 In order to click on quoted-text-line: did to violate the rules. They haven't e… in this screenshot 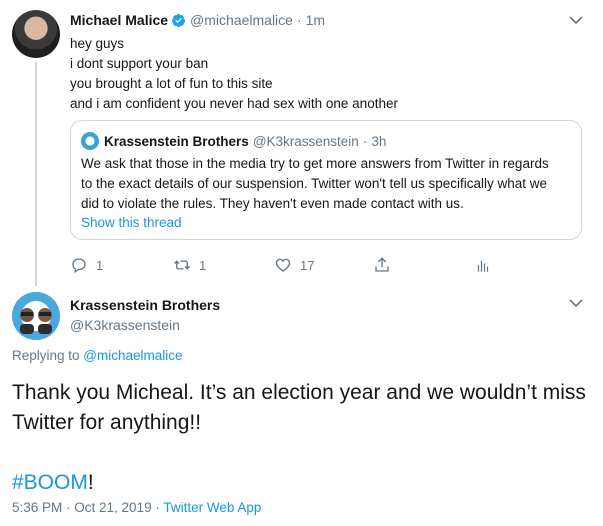, I will do `click(272, 203)`.